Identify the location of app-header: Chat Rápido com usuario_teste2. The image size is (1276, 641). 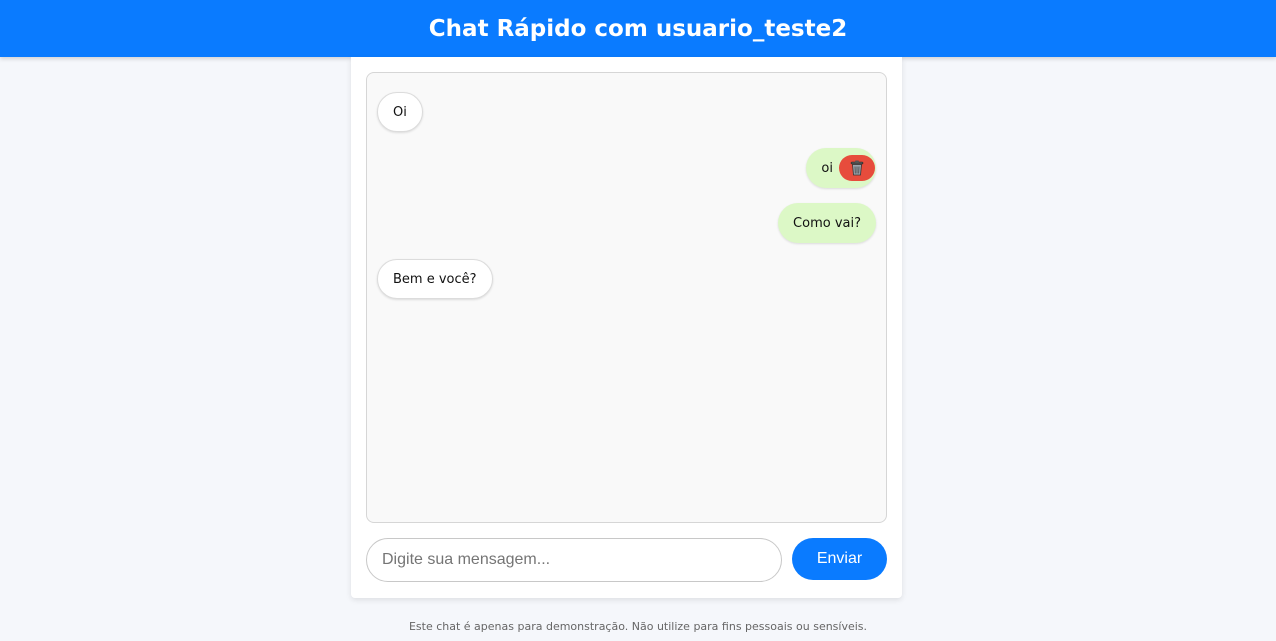
(638, 28).